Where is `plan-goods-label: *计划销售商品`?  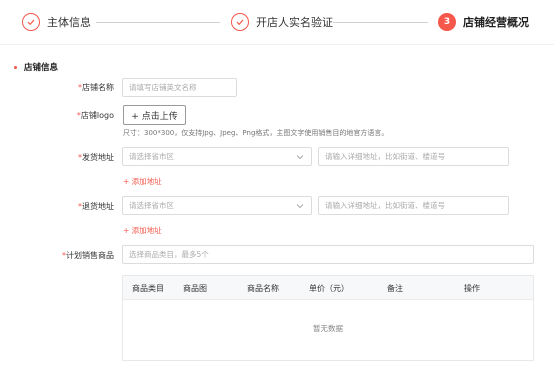
plan-goods-label: *计划销售商品 is located at coordinates (88, 255).